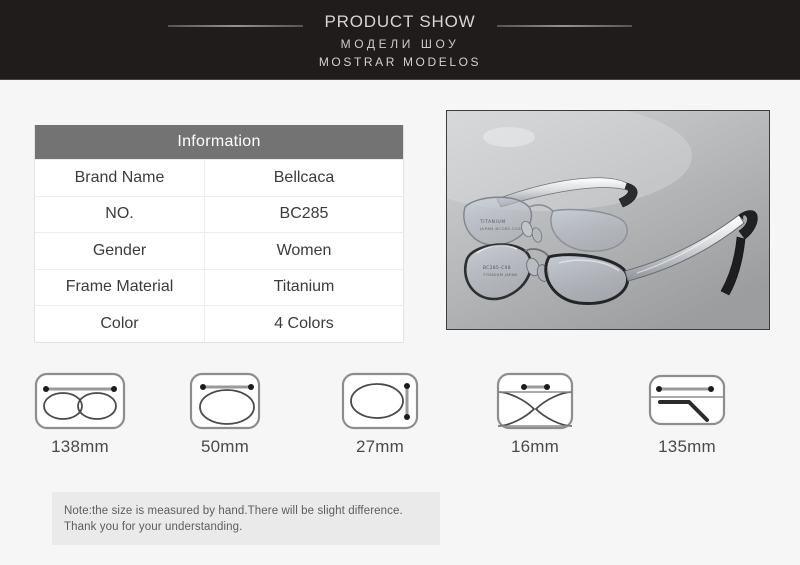 Image resolution: width=800 pixels, height=565 pixels. I want to click on spec-item-lens-width: 50mm, so click(225, 413).